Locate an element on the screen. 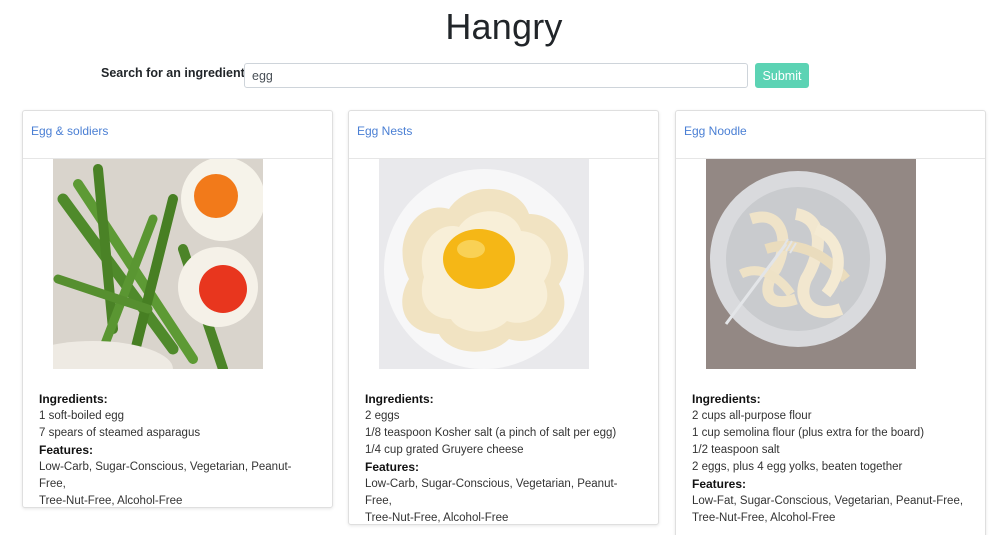 This screenshot has height=535, width=1008. ingredient-item: 2 eggs is located at coordinates (382, 416).